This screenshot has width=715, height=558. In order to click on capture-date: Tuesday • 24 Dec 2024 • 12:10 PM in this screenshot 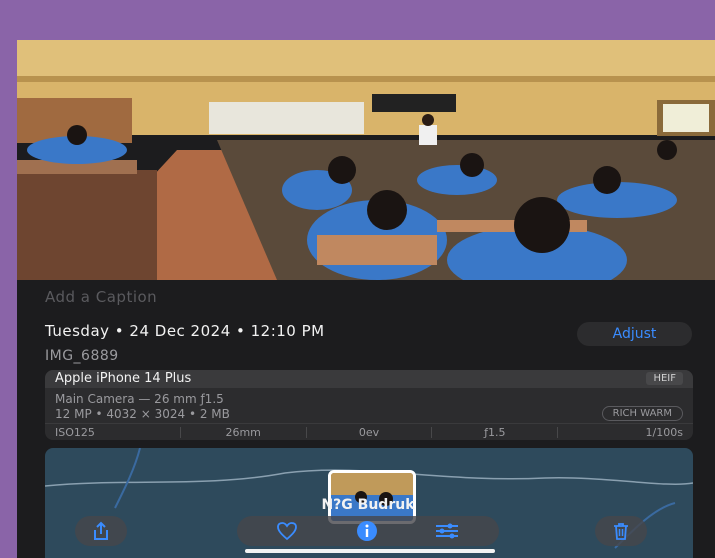, I will do `click(185, 331)`.